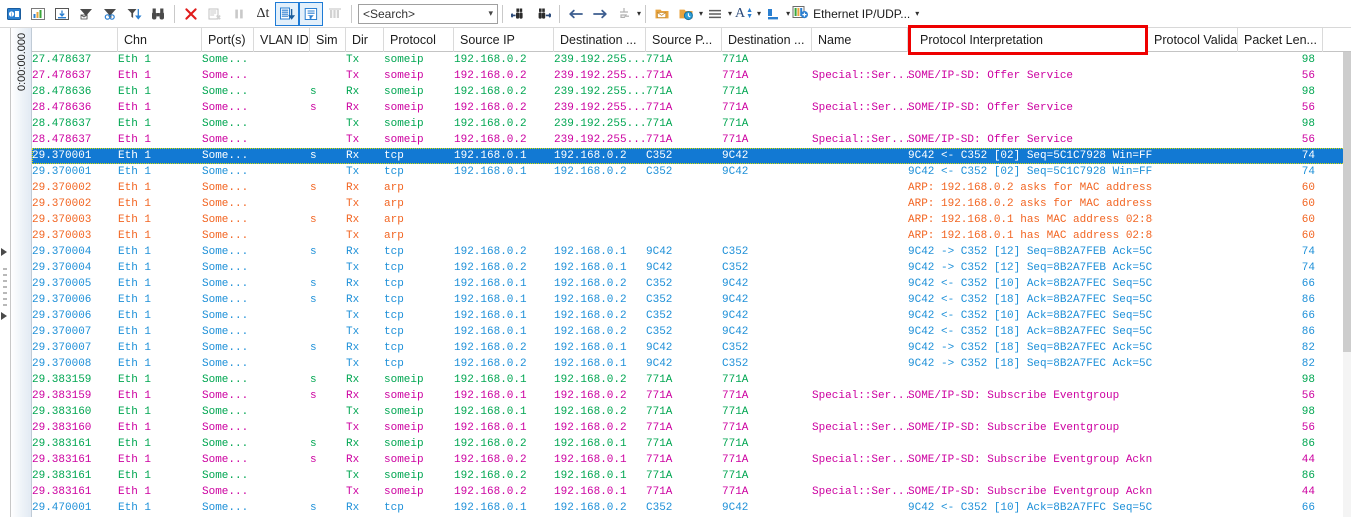 The width and height of the screenshot is (1351, 517). Describe the element at coordinates (328, 40) in the screenshot. I see `column-header-sim: Sim` at that location.